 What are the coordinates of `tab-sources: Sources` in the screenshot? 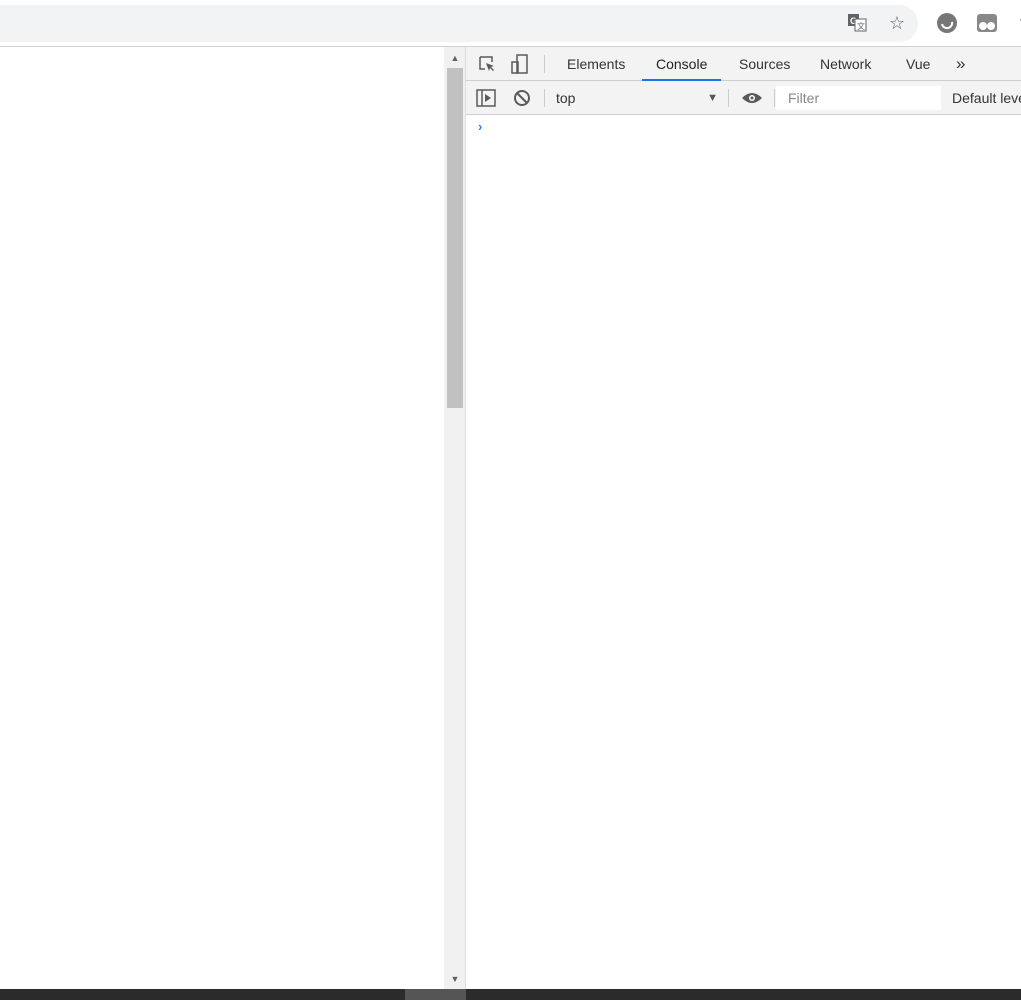 It's located at (764, 64).